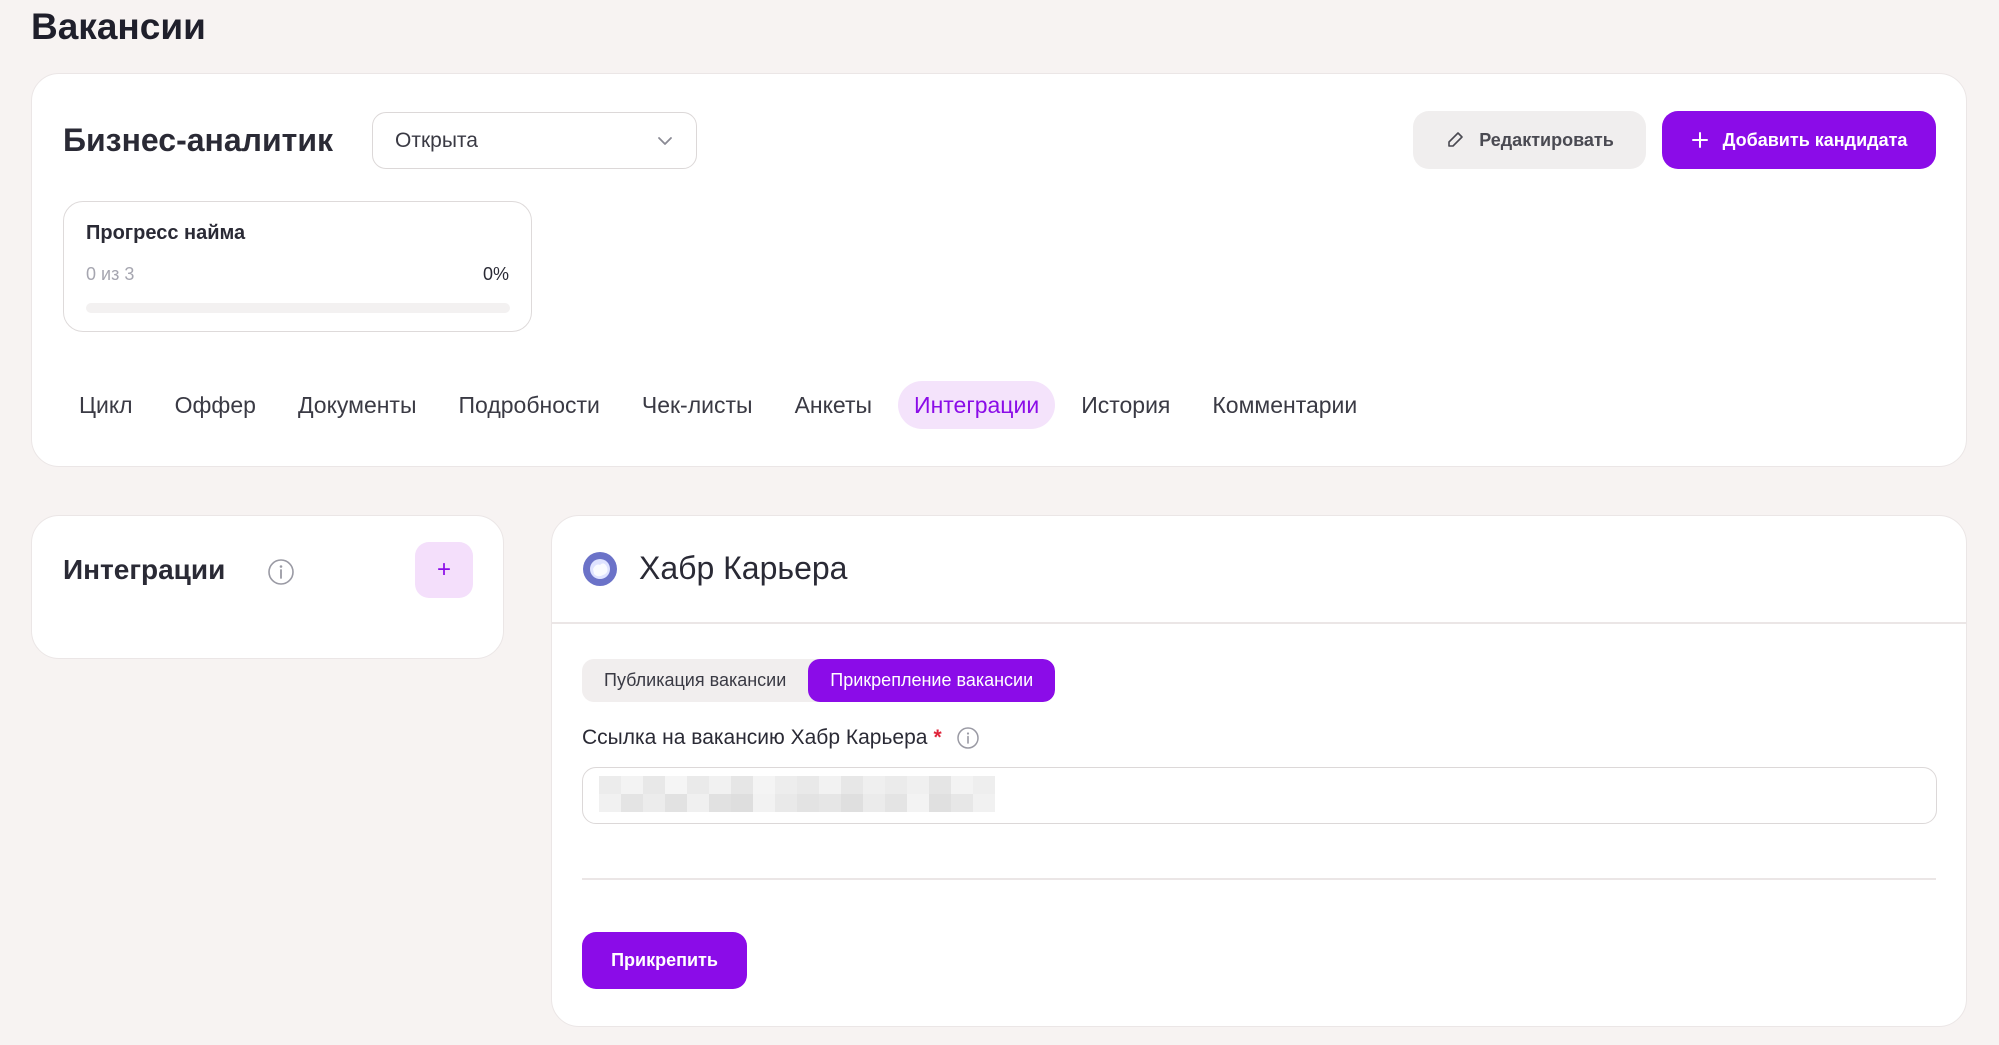 This screenshot has height=1045, width=1999. I want to click on progress-label: Прогресс найма, so click(166, 233).